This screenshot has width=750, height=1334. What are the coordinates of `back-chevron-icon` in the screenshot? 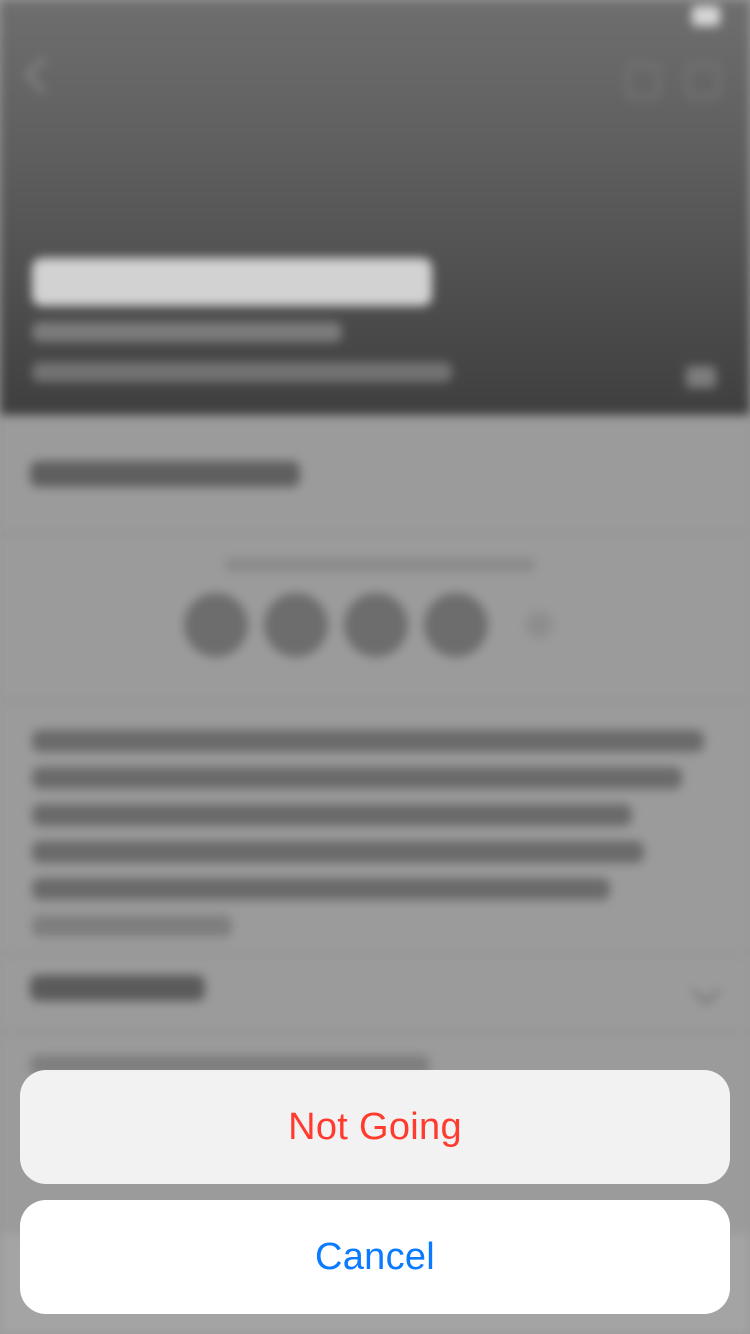 It's located at (43, 75).